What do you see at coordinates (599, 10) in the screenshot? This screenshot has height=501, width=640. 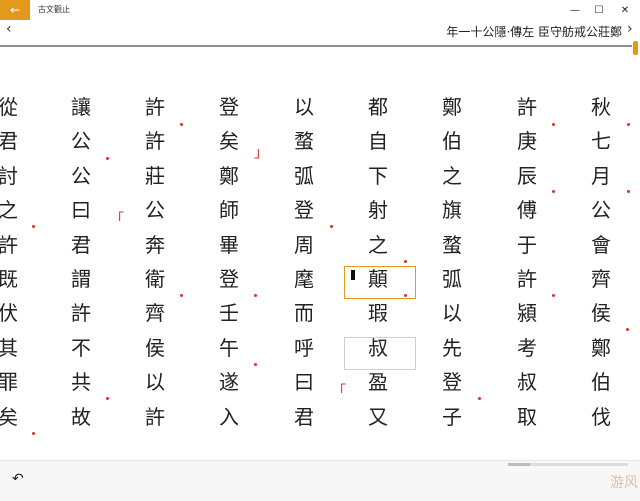 I see `maximize-button: ☐` at bounding box center [599, 10].